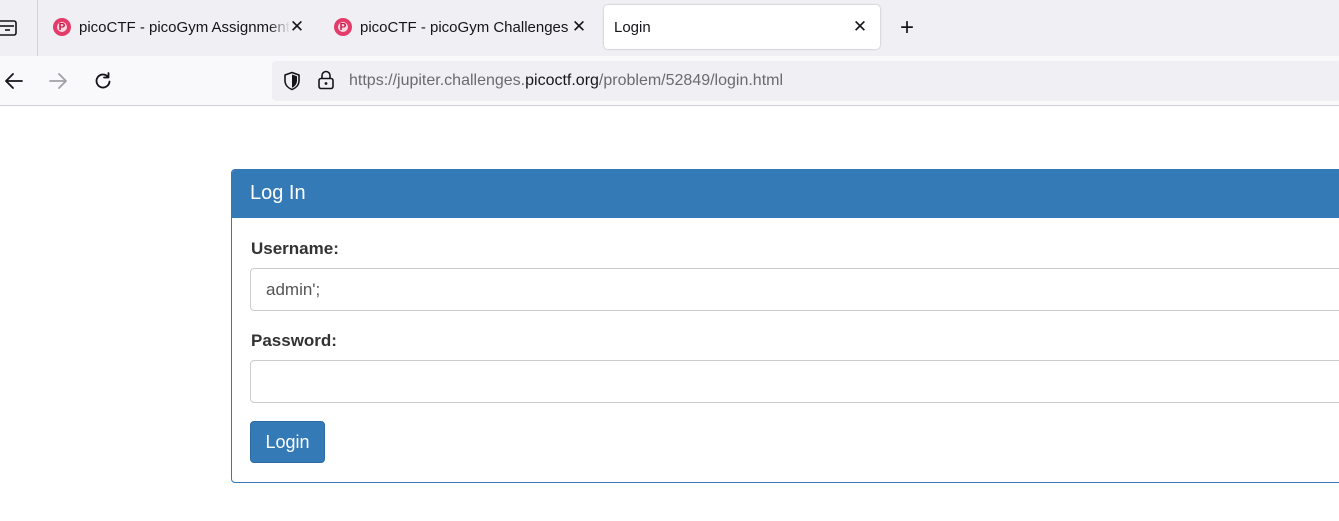 The height and width of the screenshot is (521, 1339). I want to click on lock-icon, so click(326, 80).